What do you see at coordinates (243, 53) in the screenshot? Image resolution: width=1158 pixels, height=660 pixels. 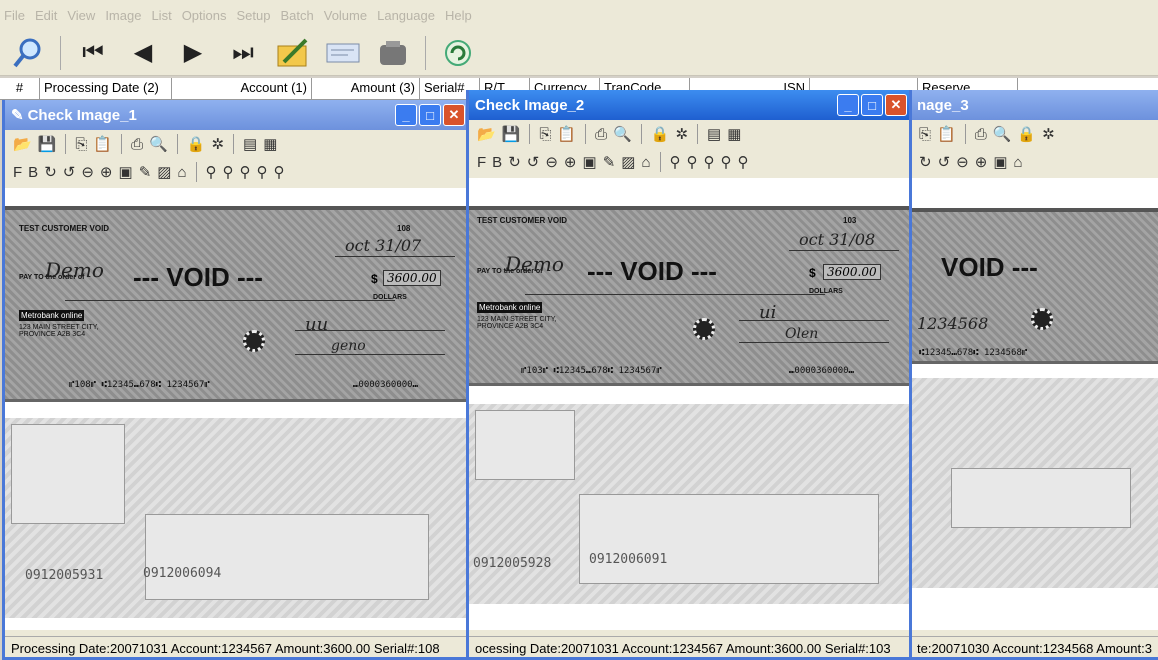 I see `last-record-icon: ⏭` at bounding box center [243, 53].